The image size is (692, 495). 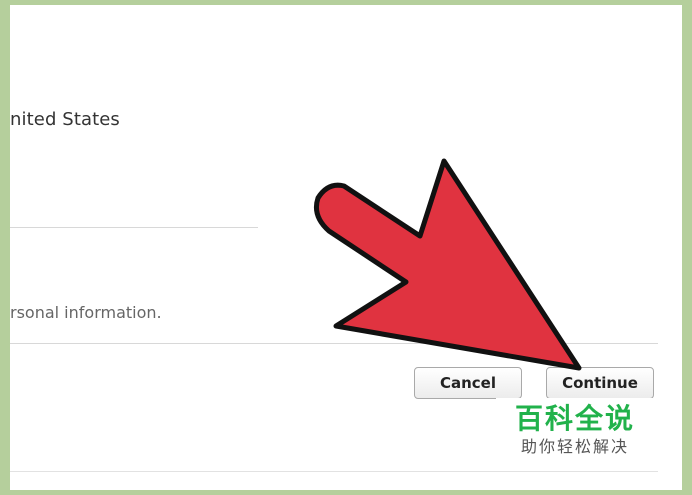 What do you see at coordinates (574, 446) in the screenshot?
I see `watermark-subtitle: 助你轻松解决` at bounding box center [574, 446].